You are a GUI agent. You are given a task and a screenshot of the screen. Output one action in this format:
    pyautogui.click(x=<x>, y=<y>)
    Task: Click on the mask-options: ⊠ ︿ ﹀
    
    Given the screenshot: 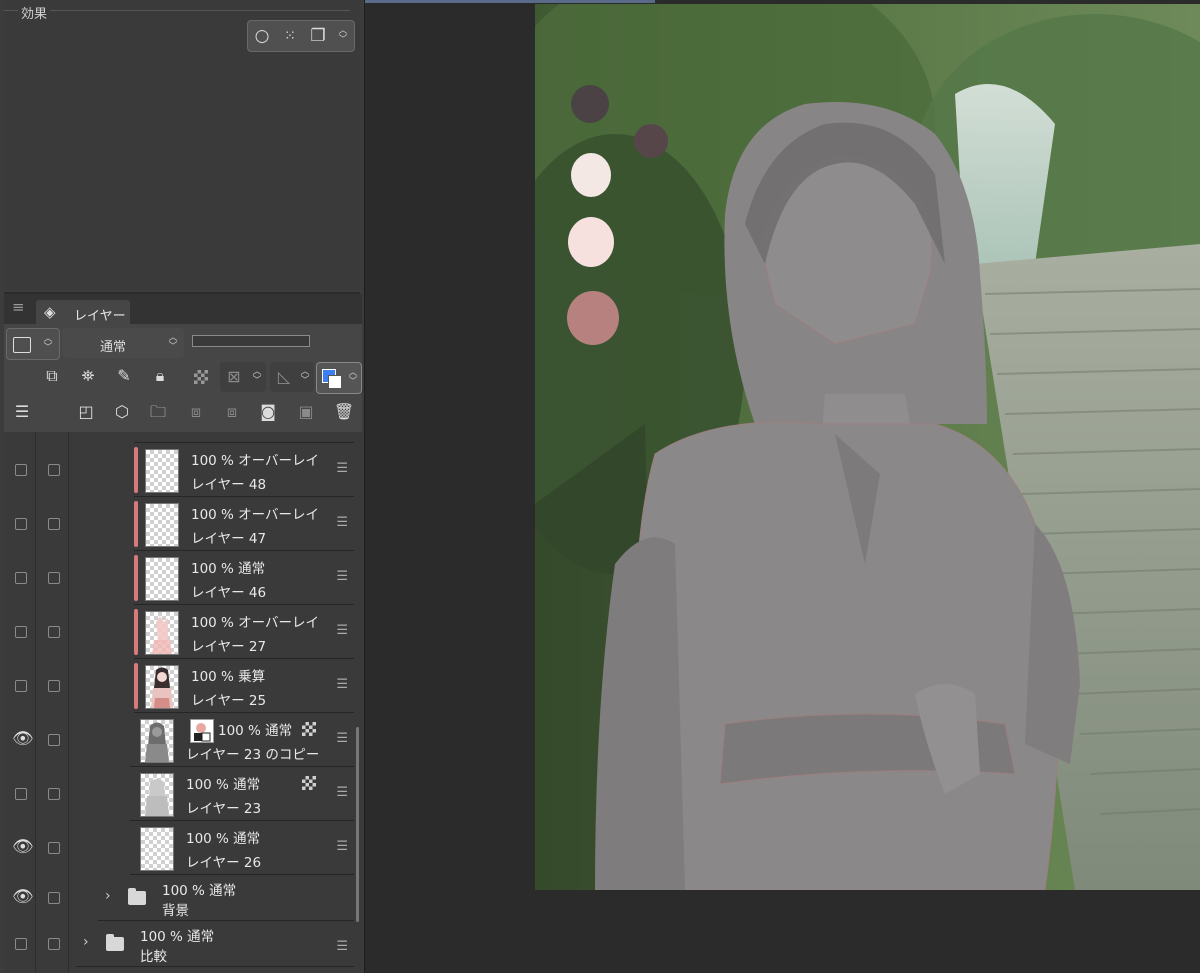 What is the action you would take?
    pyautogui.click(x=243, y=377)
    